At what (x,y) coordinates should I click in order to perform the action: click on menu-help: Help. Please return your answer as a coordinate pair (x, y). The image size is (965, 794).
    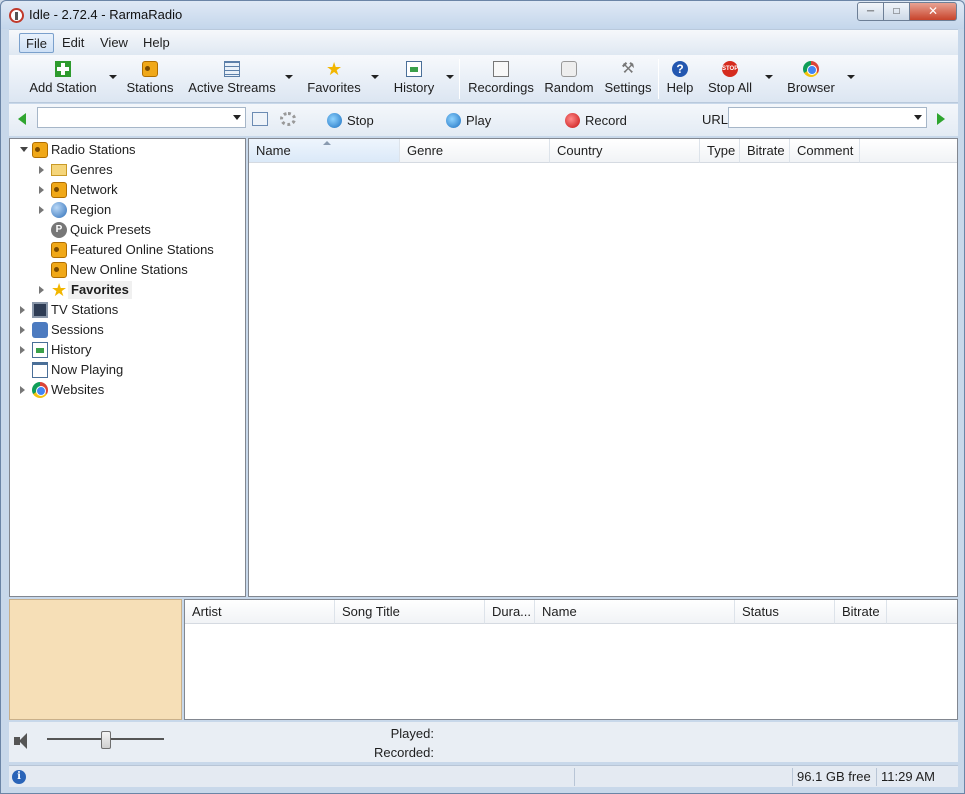
    Looking at the image, I should click on (156, 43).